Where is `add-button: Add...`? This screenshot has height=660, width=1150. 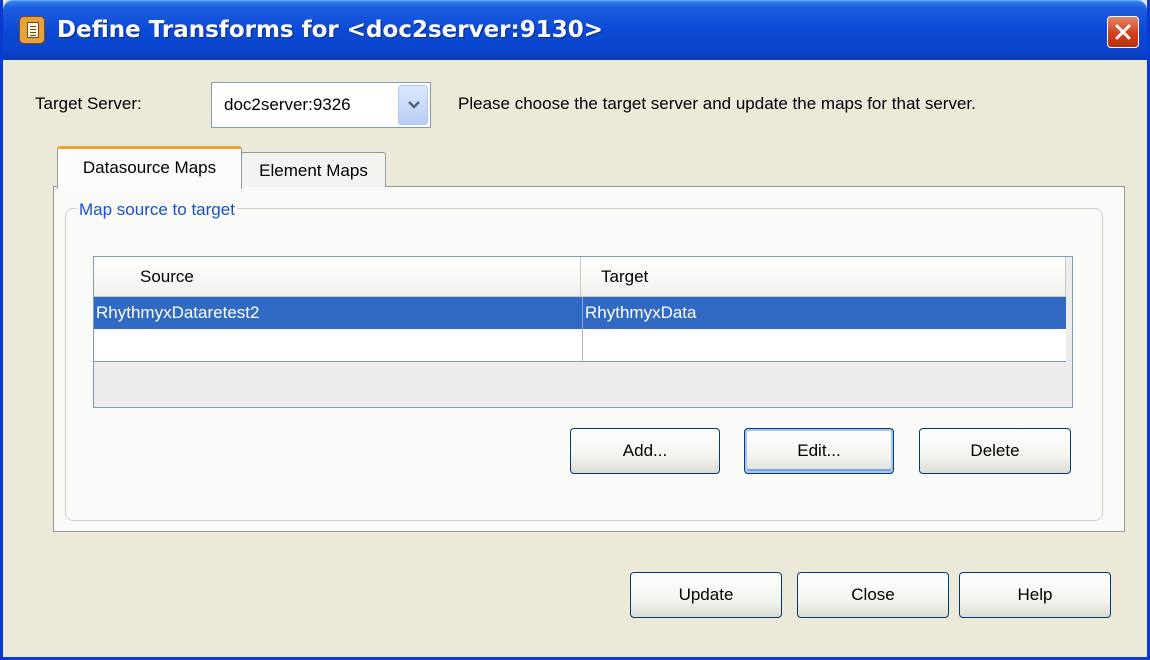 add-button: Add... is located at coordinates (645, 451).